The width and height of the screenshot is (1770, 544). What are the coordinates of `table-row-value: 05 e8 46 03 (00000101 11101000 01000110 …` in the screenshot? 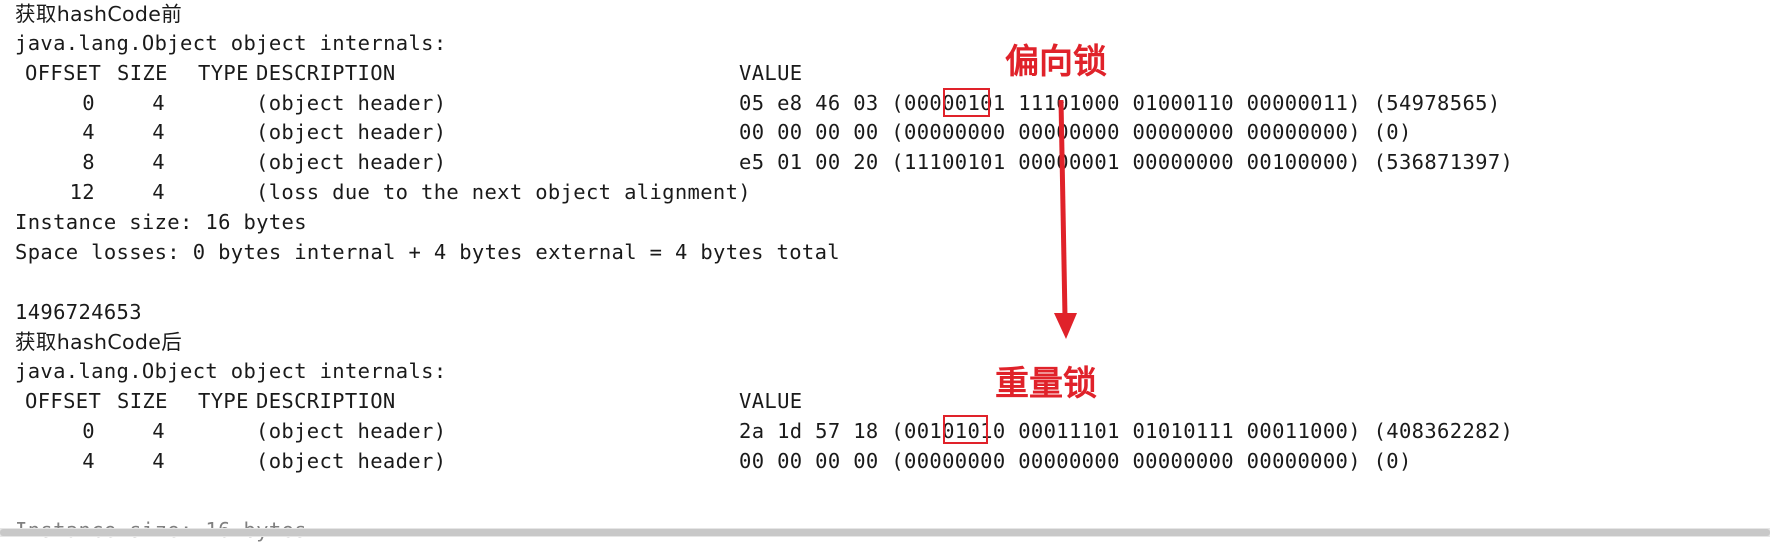 It's located at (1120, 103).